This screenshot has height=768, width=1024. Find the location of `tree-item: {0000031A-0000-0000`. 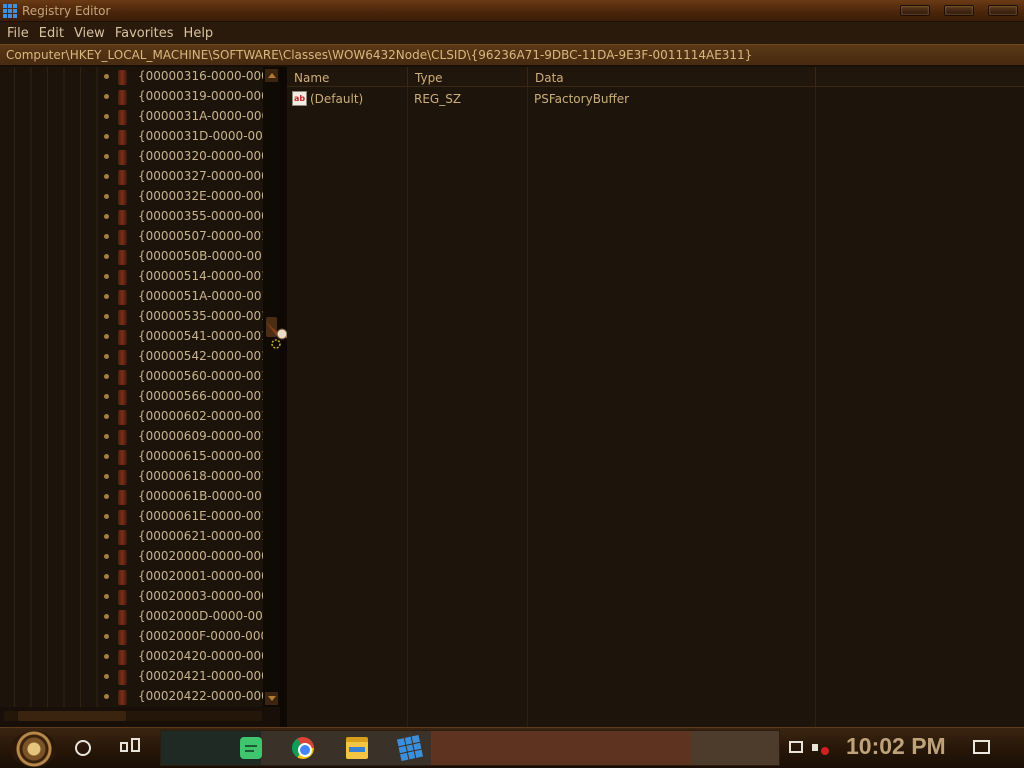

tree-item: {0000031A-0000-0000 is located at coordinates (131, 117).